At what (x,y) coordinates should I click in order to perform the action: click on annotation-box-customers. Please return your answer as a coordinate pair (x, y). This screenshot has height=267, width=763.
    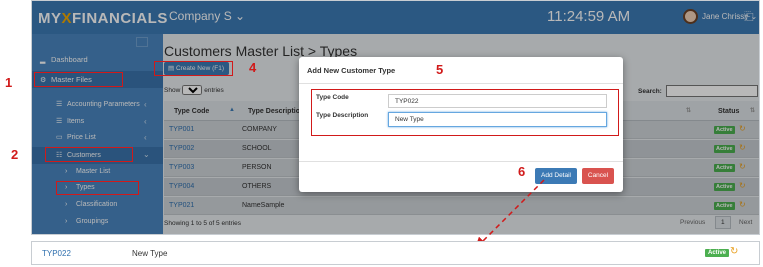
    Looking at the image, I should click on (89, 154).